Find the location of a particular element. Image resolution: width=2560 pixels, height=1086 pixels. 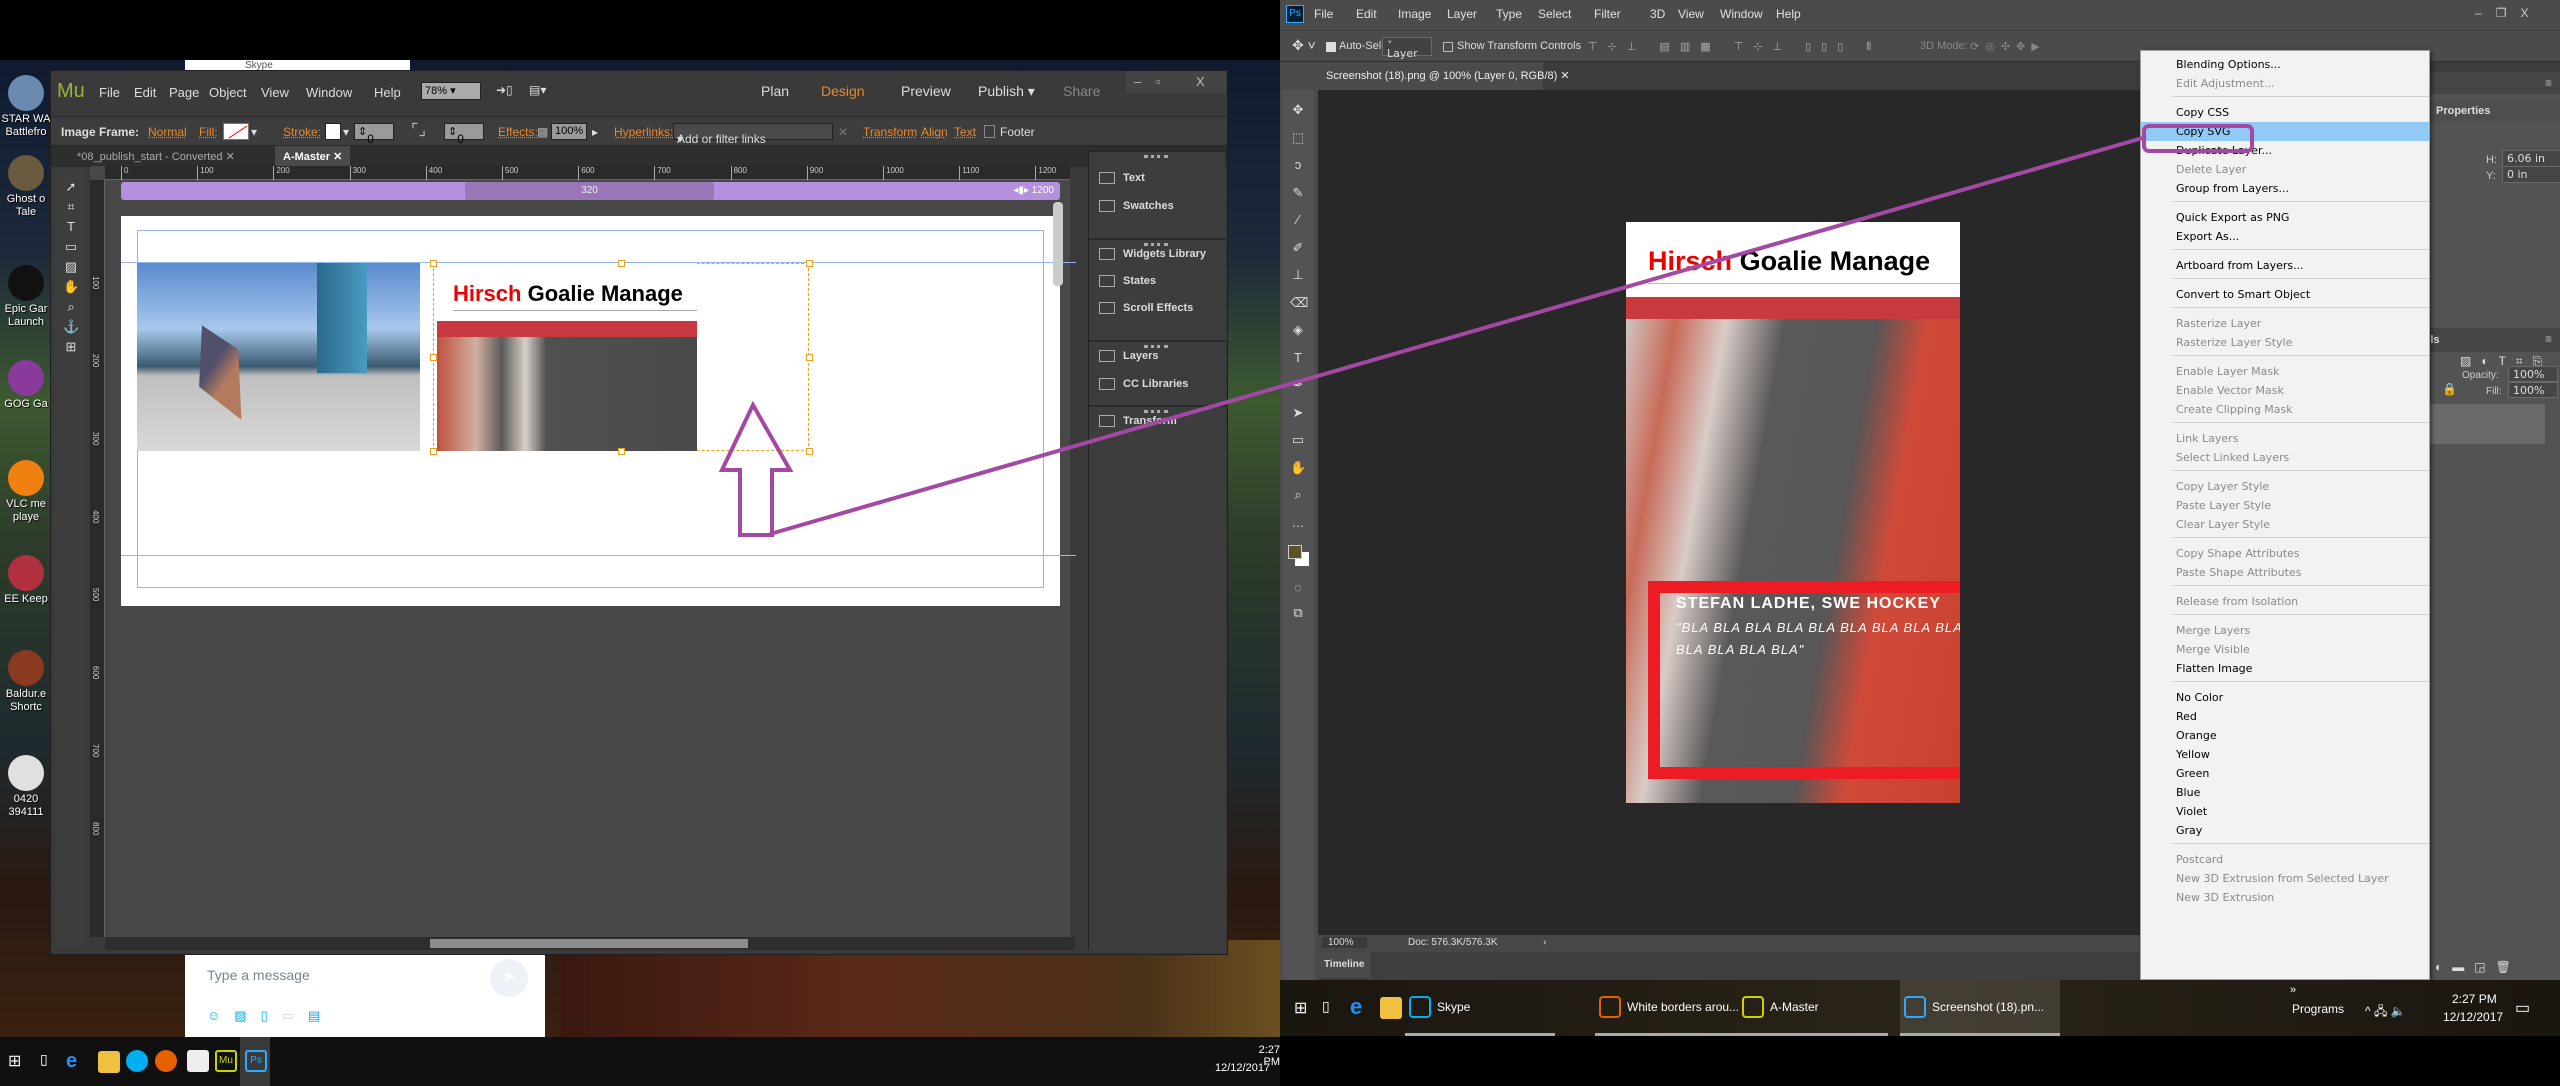

hockey-image-thumbnail: Hirsch Goalie Manage is located at coordinates (567, 357).